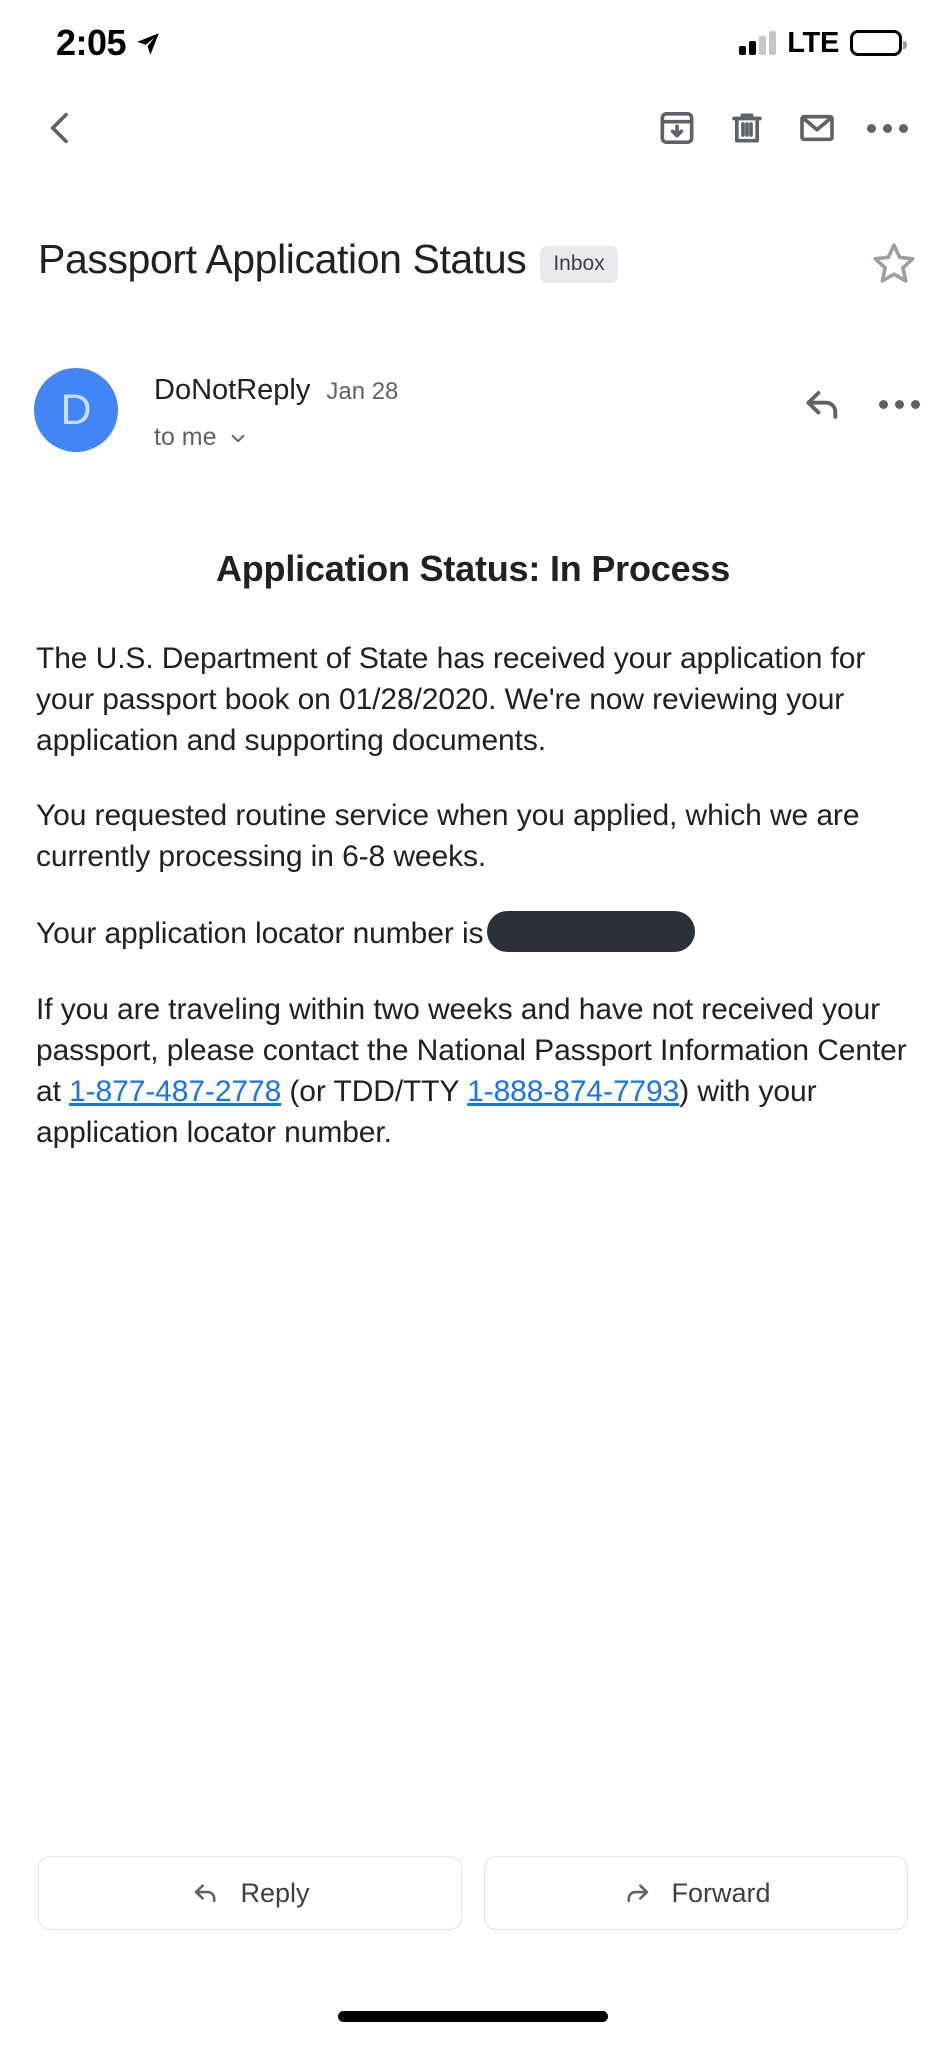  I want to click on trash-icon, so click(747, 128).